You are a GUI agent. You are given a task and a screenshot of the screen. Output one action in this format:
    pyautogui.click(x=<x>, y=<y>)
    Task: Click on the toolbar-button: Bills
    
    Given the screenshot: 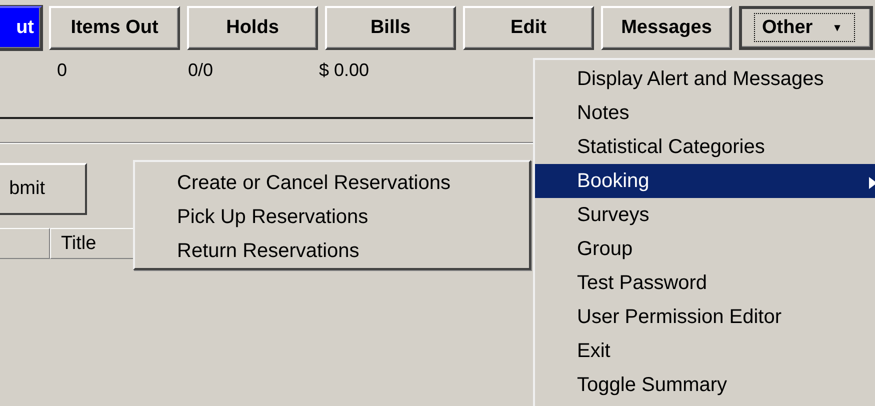 What is the action you would take?
    pyautogui.click(x=390, y=28)
    